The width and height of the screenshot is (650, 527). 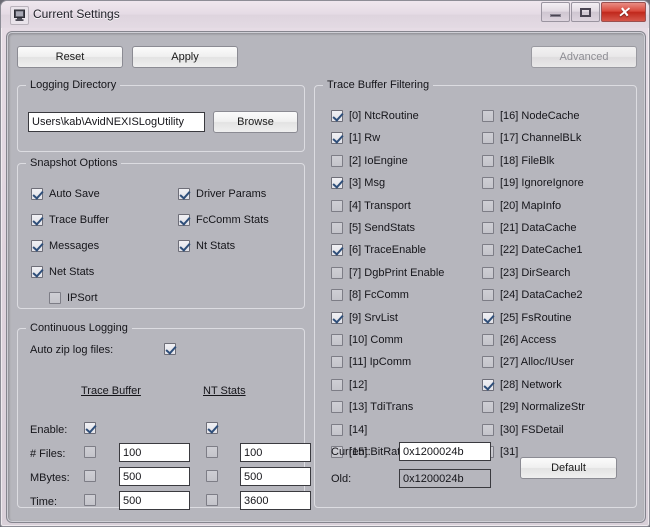 What do you see at coordinates (154, 452) in the screenshot?
I see `input-trace-num-files: 100` at bounding box center [154, 452].